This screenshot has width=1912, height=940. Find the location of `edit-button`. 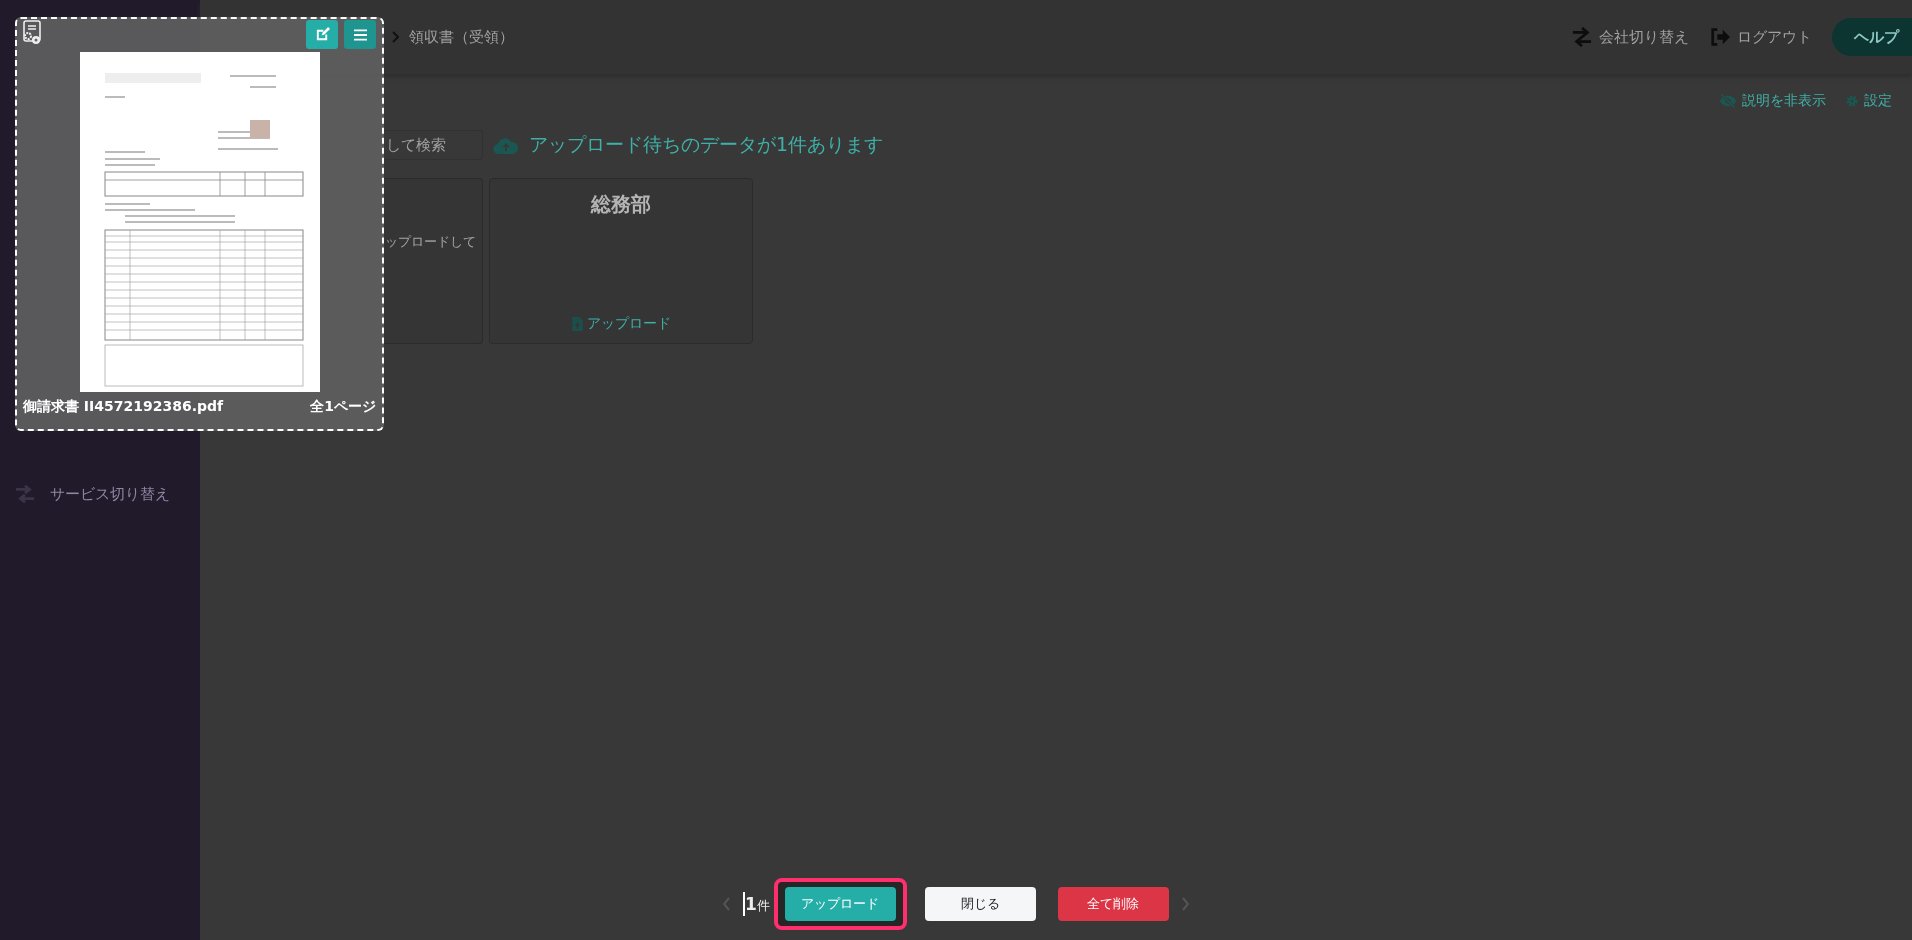

edit-button is located at coordinates (322, 34).